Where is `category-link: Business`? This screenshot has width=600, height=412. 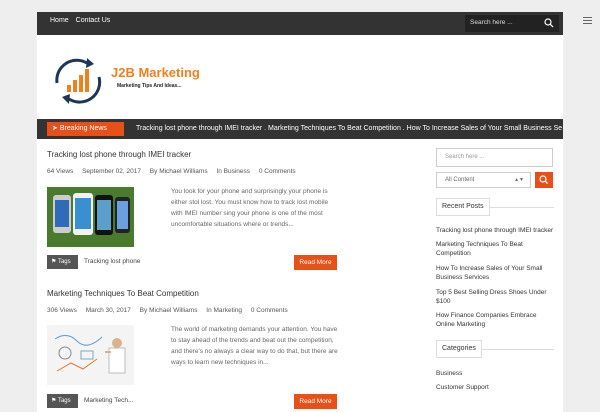
category-link: Business is located at coordinates (495, 373).